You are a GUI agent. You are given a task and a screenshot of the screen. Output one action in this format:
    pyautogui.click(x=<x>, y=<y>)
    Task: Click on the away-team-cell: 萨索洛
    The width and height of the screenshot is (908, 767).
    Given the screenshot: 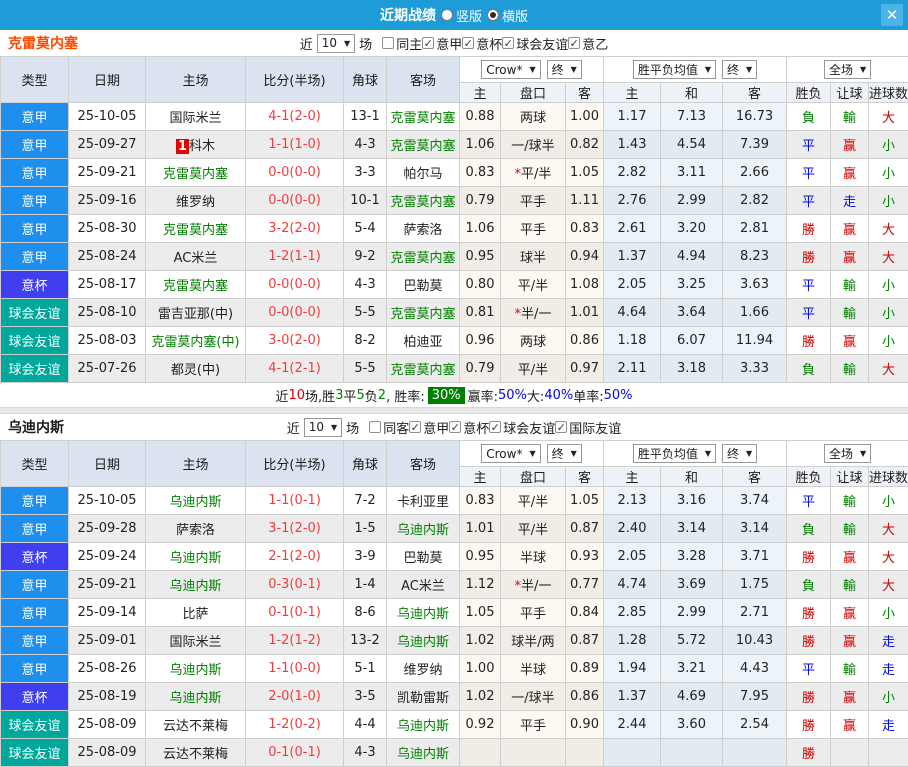 What is the action you would take?
    pyautogui.click(x=423, y=229)
    